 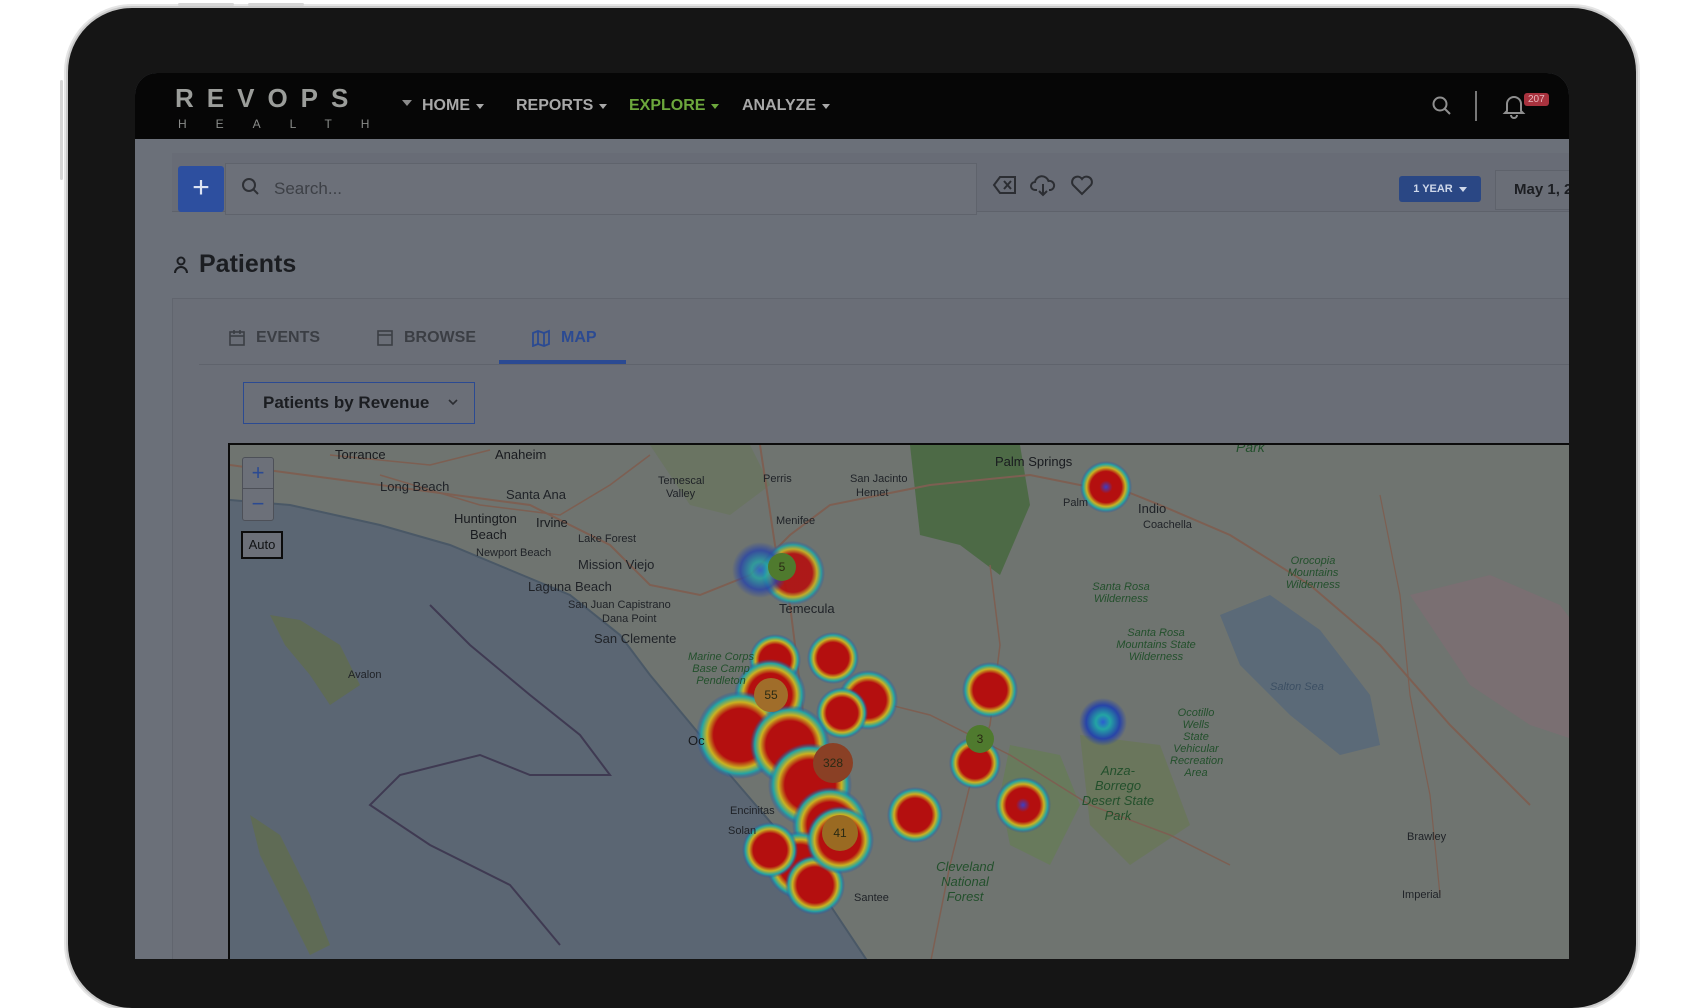 What do you see at coordinates (288, 124) in the screenshot?
I see `brand-logo-subtitle: HEALTH` at bounding box center [288, 124].